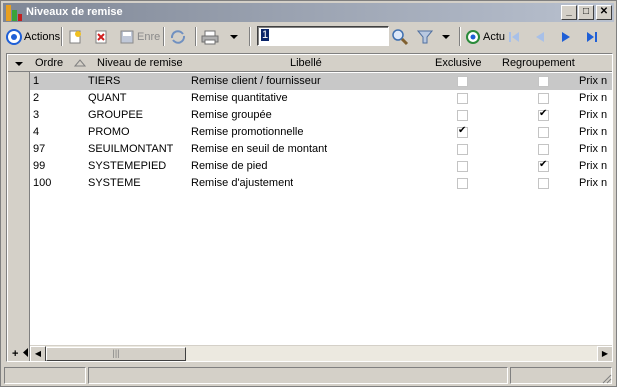  Describe the element at coordinates (256, 81) in the screenshot. I see `cell-libelle: Remise client / fournisseur` at that location.